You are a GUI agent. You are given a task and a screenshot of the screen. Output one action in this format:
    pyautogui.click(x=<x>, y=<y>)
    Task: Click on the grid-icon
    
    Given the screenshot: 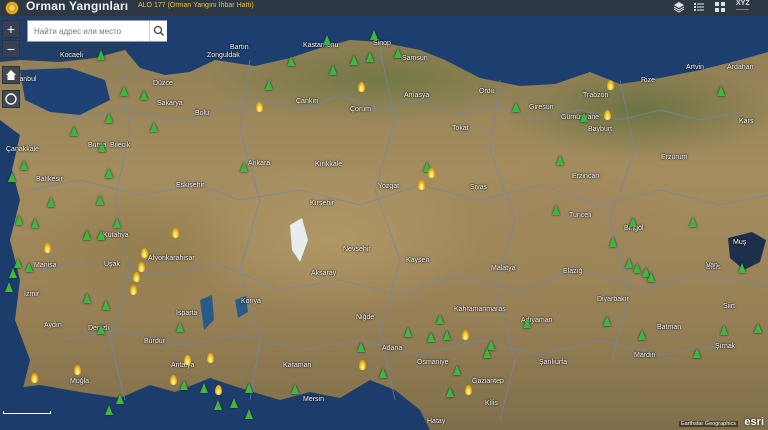 What is the action you would take?
    pyautogui.click(x=720, y=8)
    